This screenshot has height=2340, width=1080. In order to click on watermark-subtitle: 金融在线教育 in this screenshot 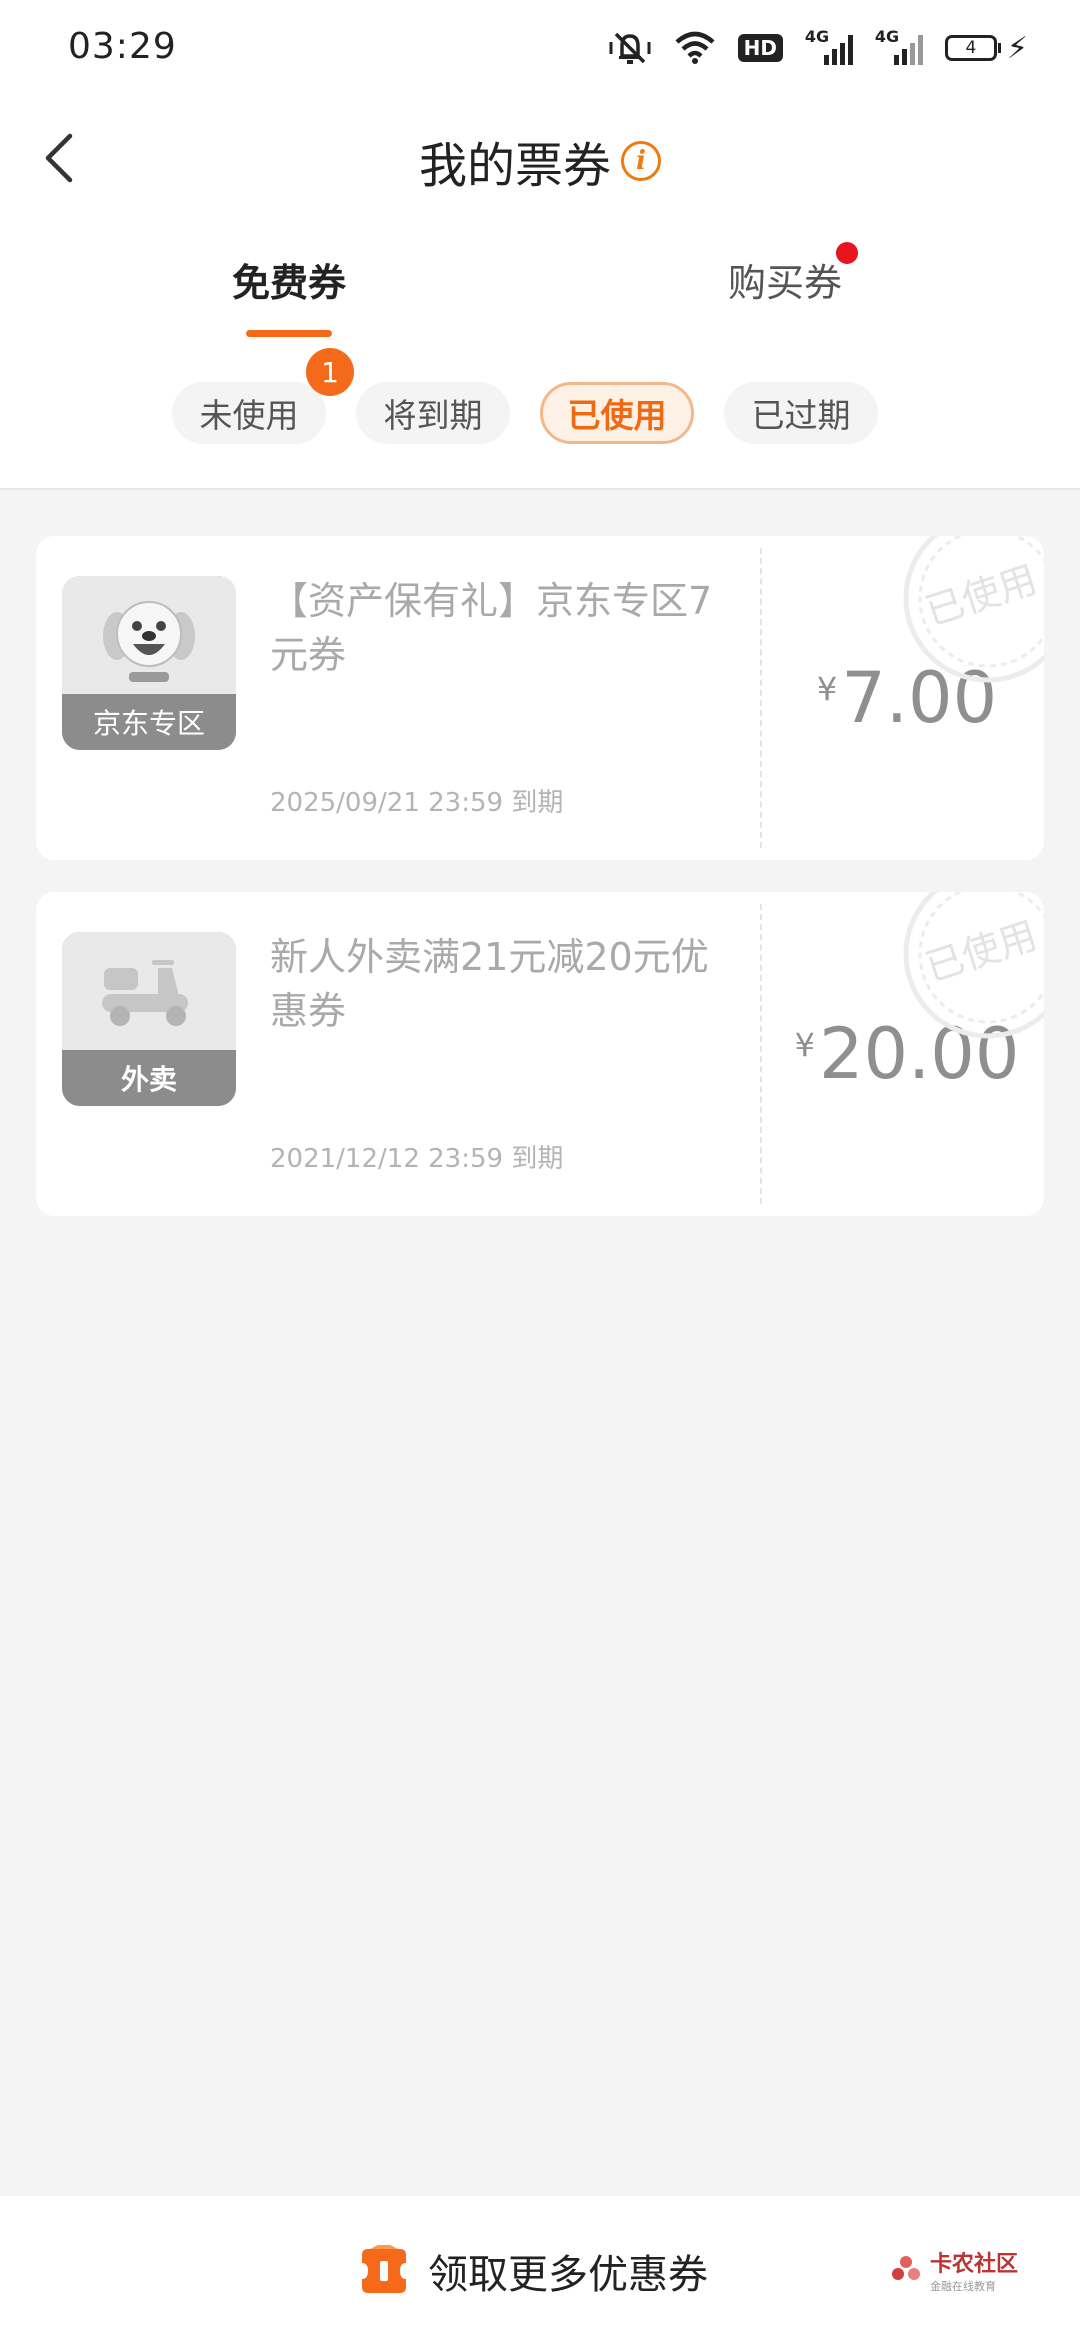, I will do `click(962, 2286)`.